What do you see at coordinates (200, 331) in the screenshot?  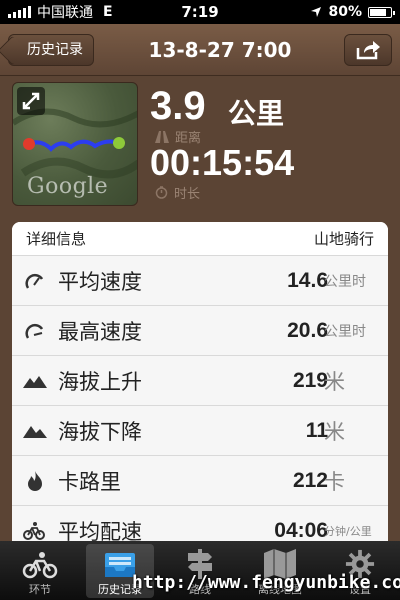 I see `stat-row-max-speed: 最高速度 20.6 公里时` at bounding box center [200, 331].